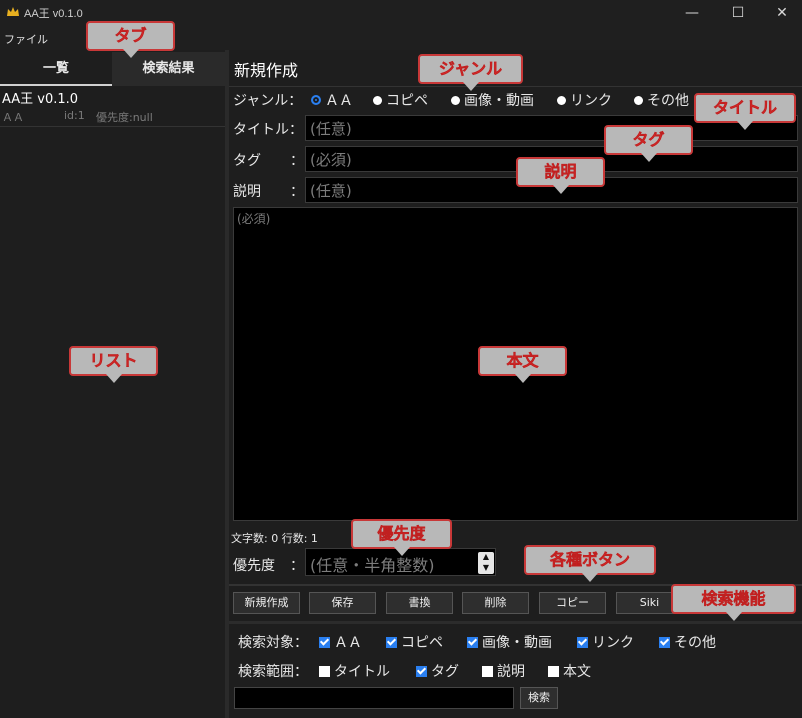 The image size is (802, 718). What do you see at coordinates (56, 69) in the screenshot?
I see `tab-list: 一覧` at bounding box center [56, 69].